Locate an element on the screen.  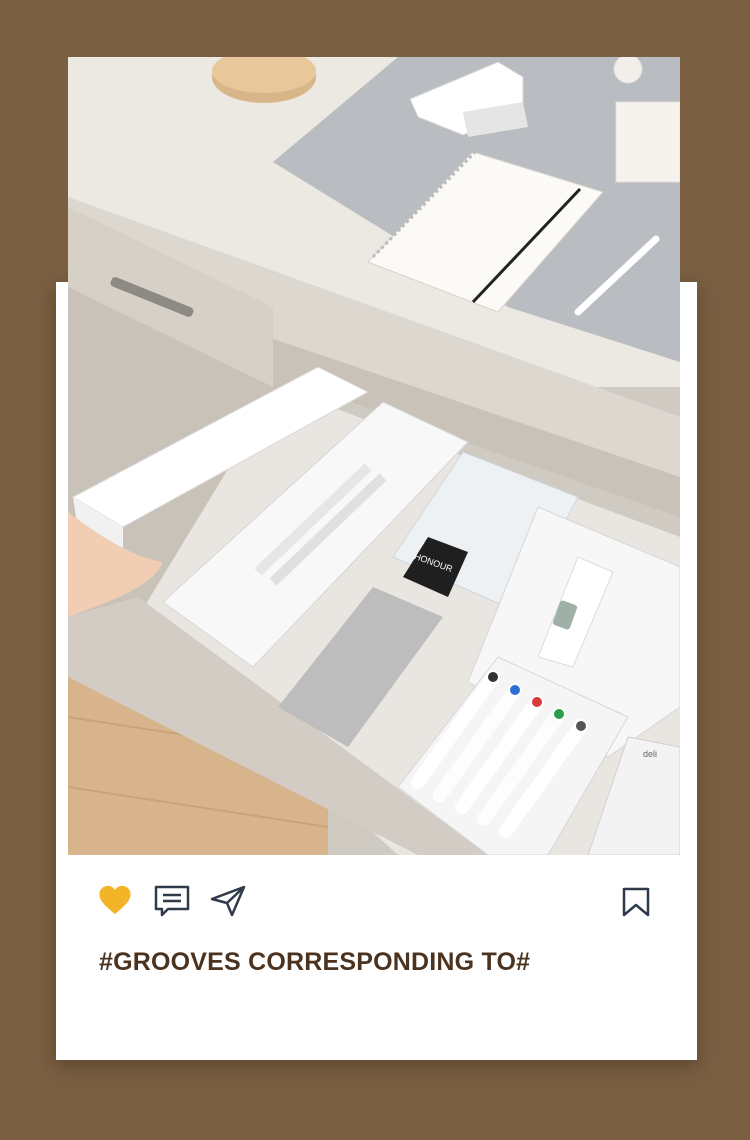
bookmark-icon is located at coordinates (636, 904).